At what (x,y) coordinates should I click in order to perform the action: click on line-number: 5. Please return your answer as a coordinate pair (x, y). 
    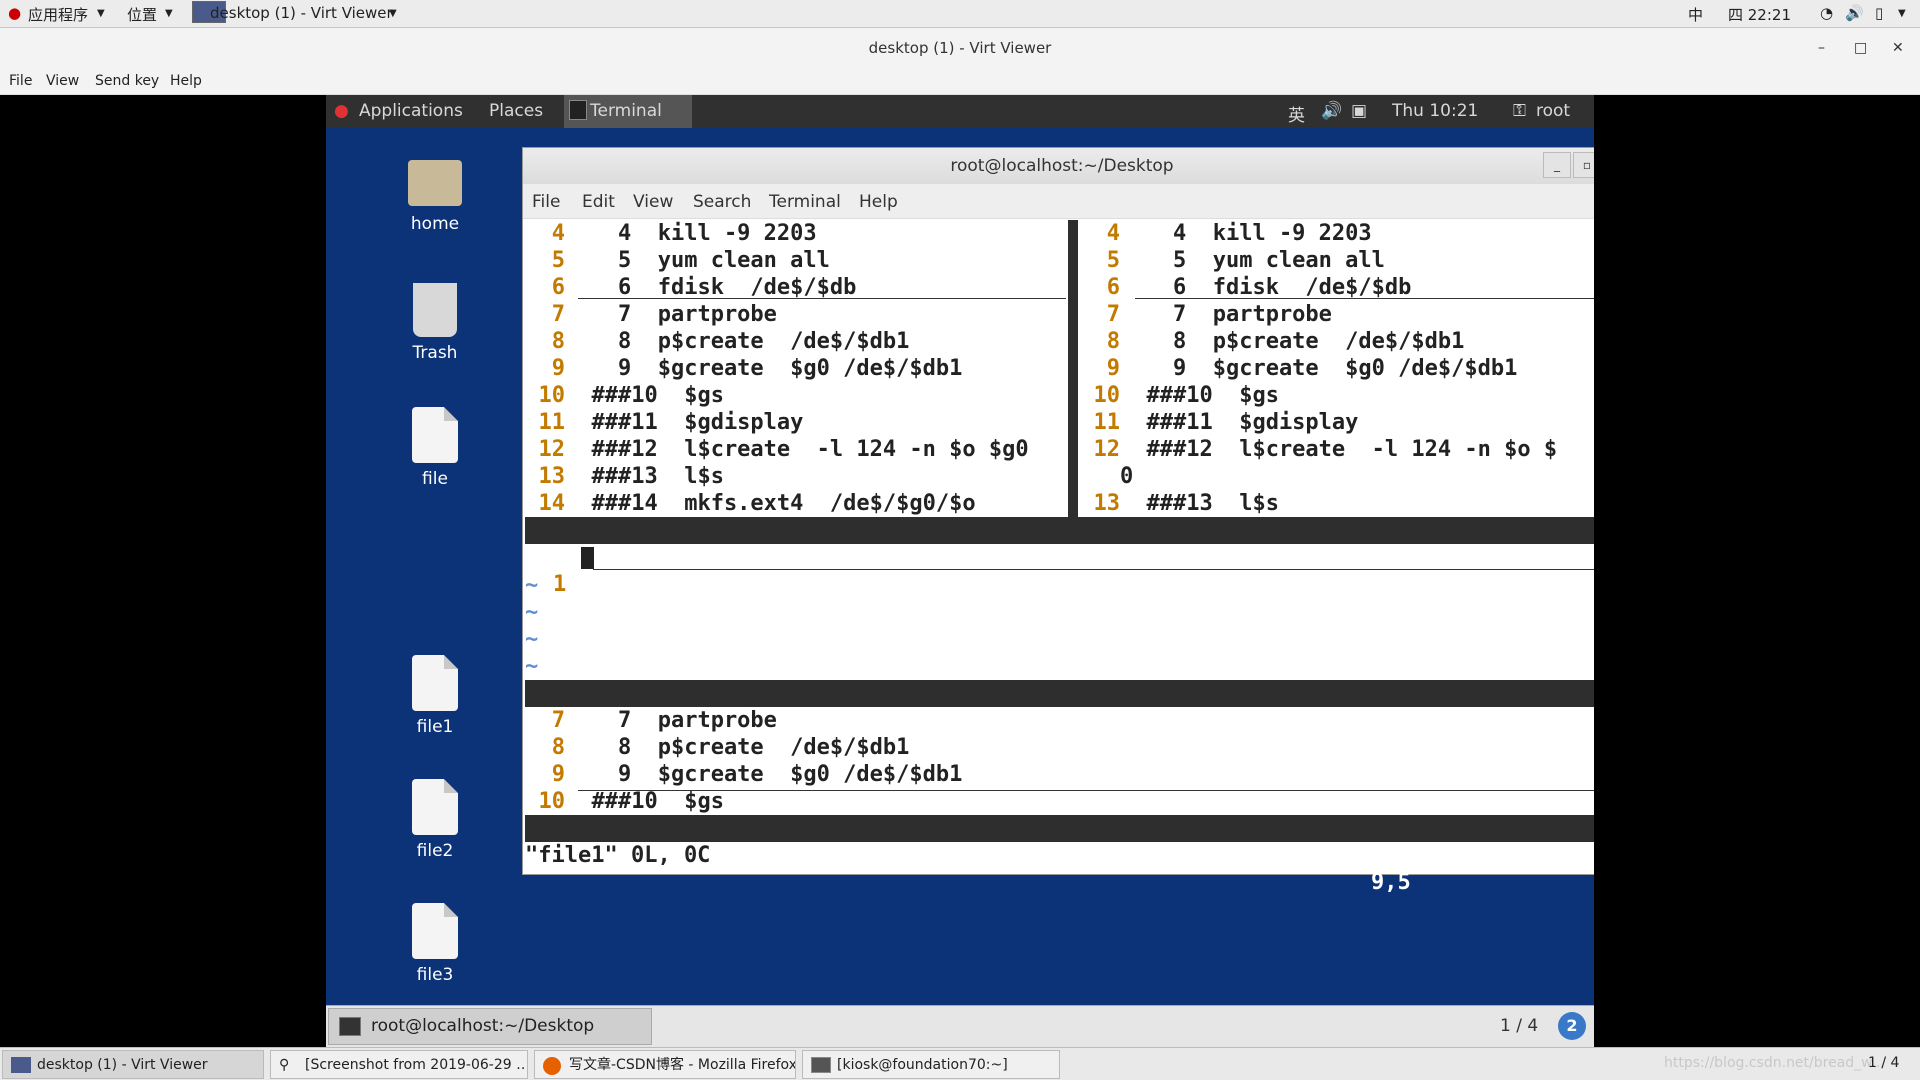
    Looking at the image, I should click on (558, 260).